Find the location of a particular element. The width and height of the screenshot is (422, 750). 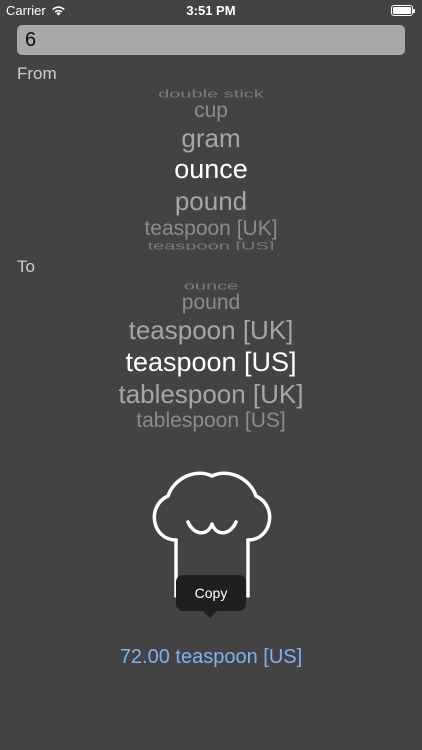

from-picker-selected-row: ounce is located at coordinates (211, 169).